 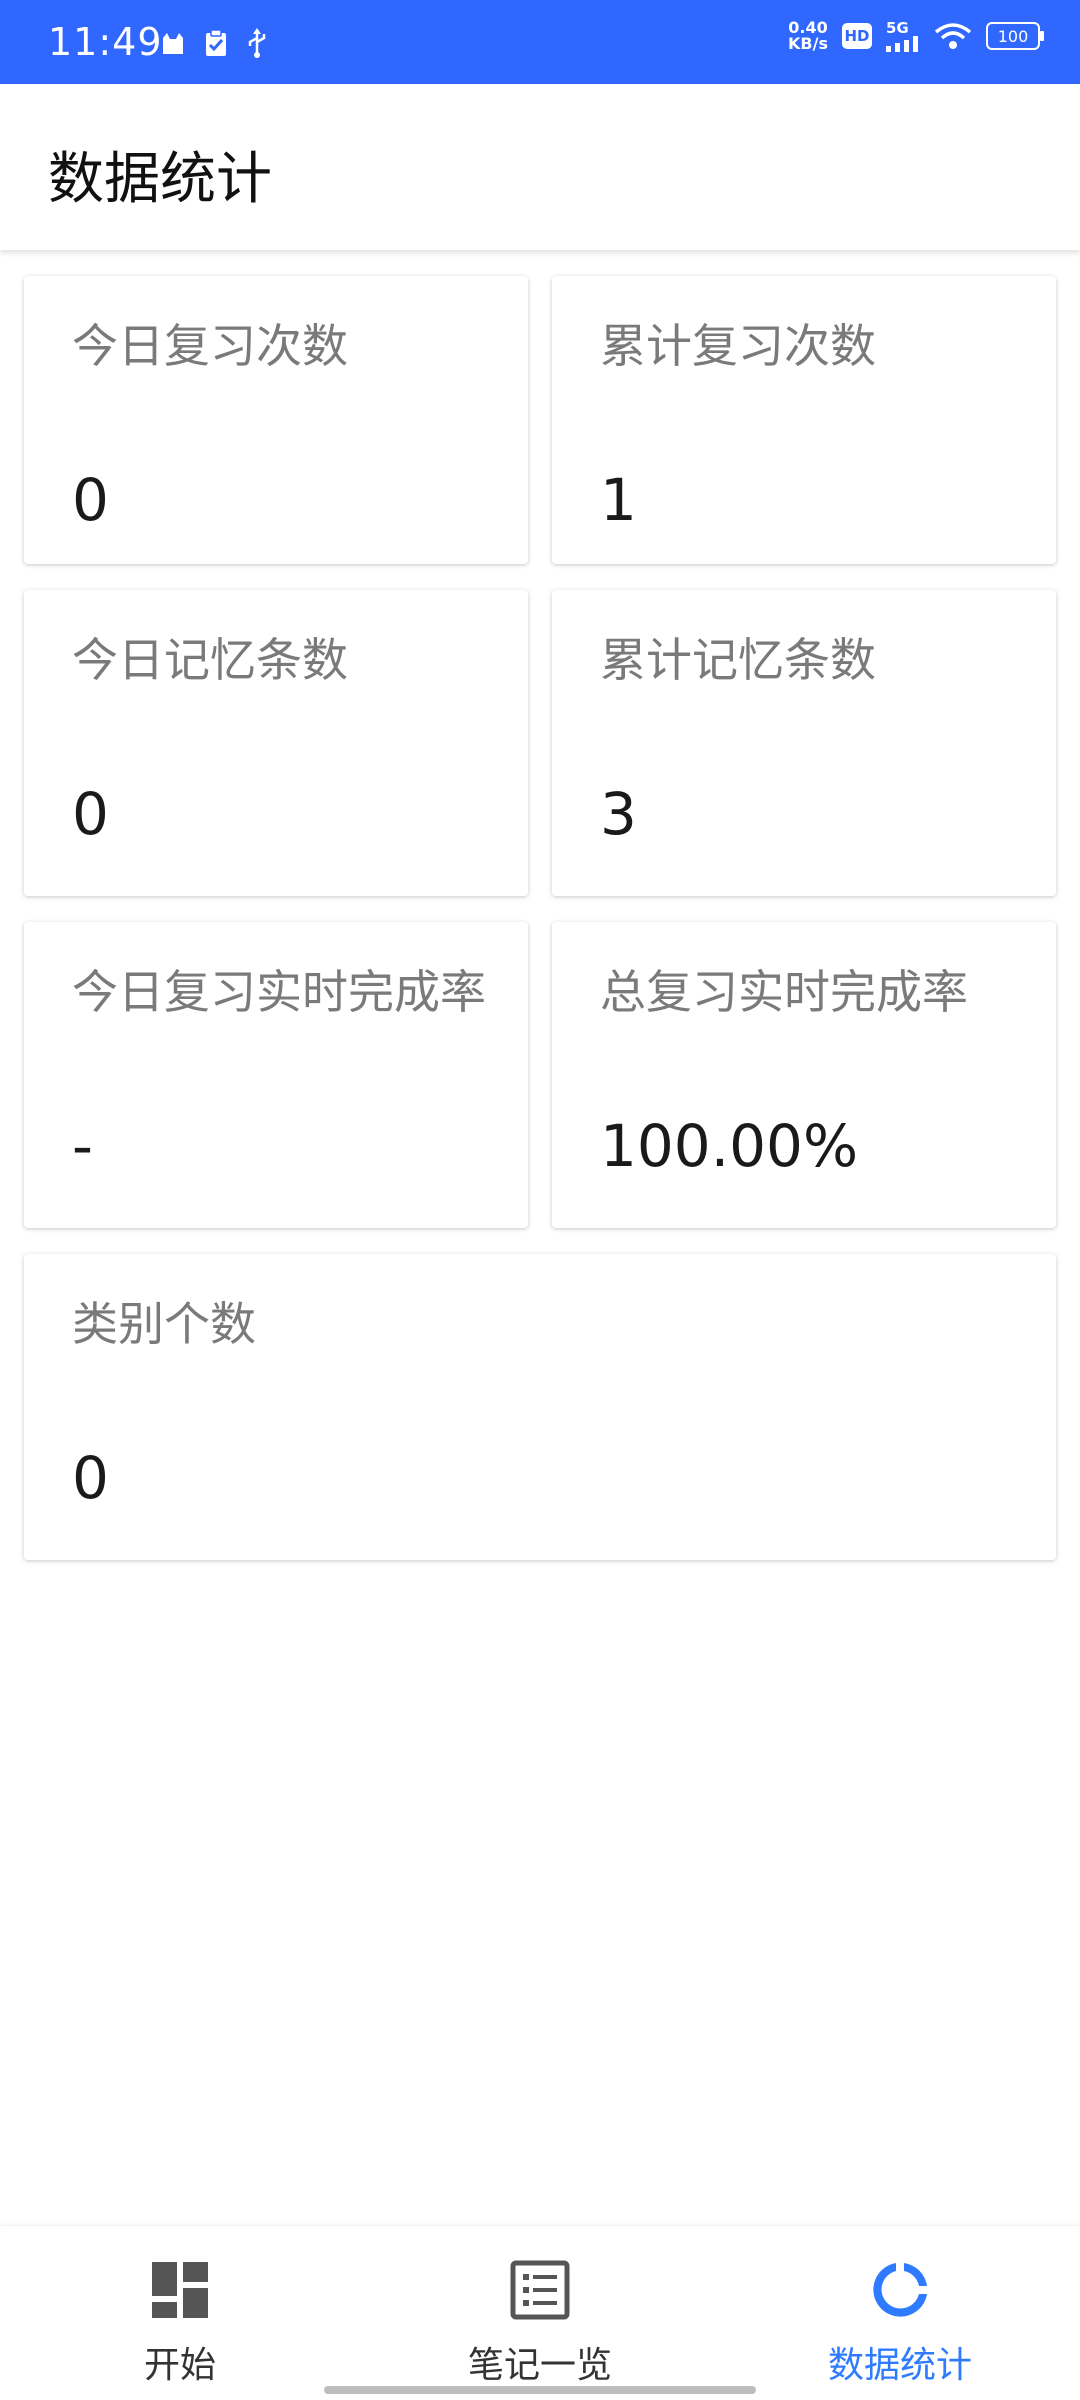 I want to click on stat-value: 1, so click(x=618, y=500).